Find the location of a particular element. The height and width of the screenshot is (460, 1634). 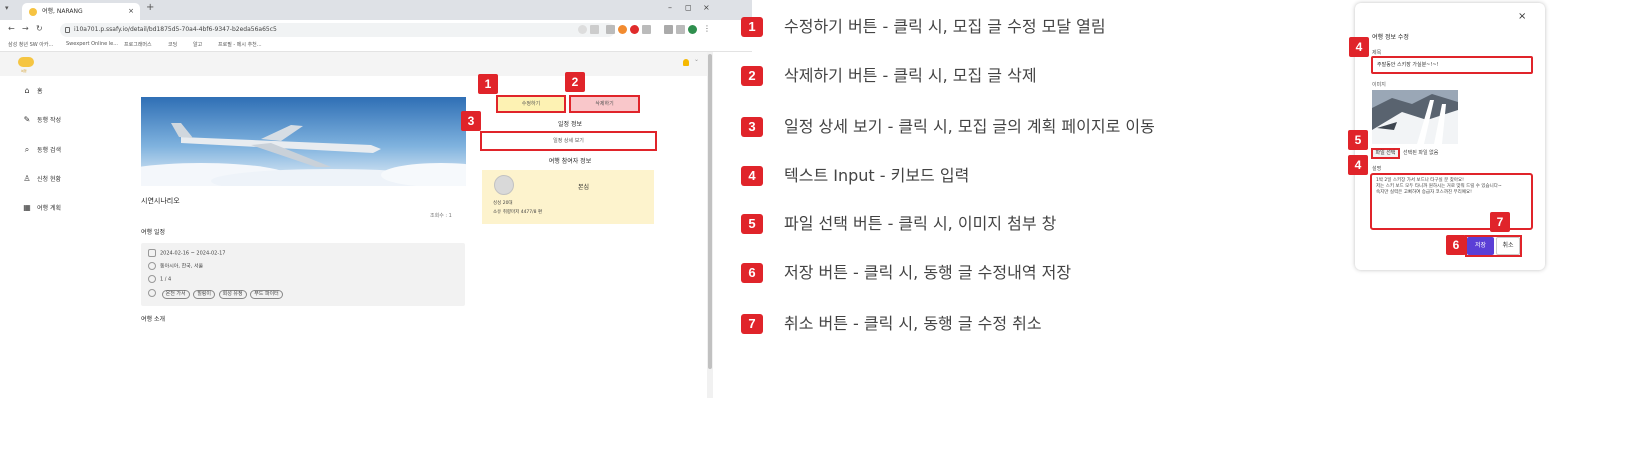

sidebar-item-applications: ♙ 신청 현황 is located at coordinates (41, 178).